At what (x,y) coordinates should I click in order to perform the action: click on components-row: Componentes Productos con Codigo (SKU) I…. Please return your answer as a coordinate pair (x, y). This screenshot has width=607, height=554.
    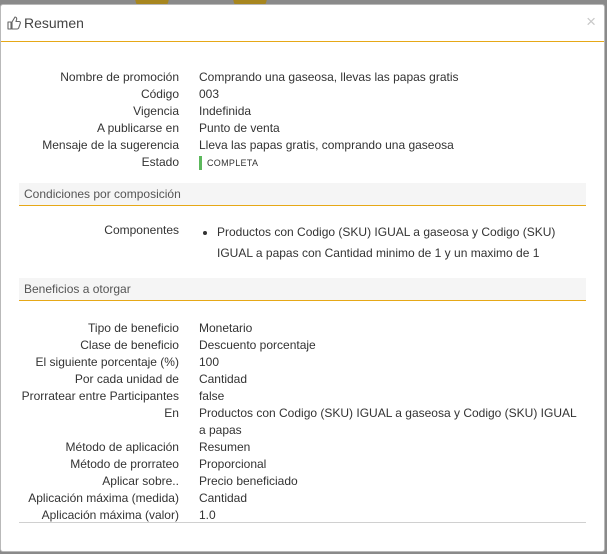
    Looking at the image, I should click on (298, 243).